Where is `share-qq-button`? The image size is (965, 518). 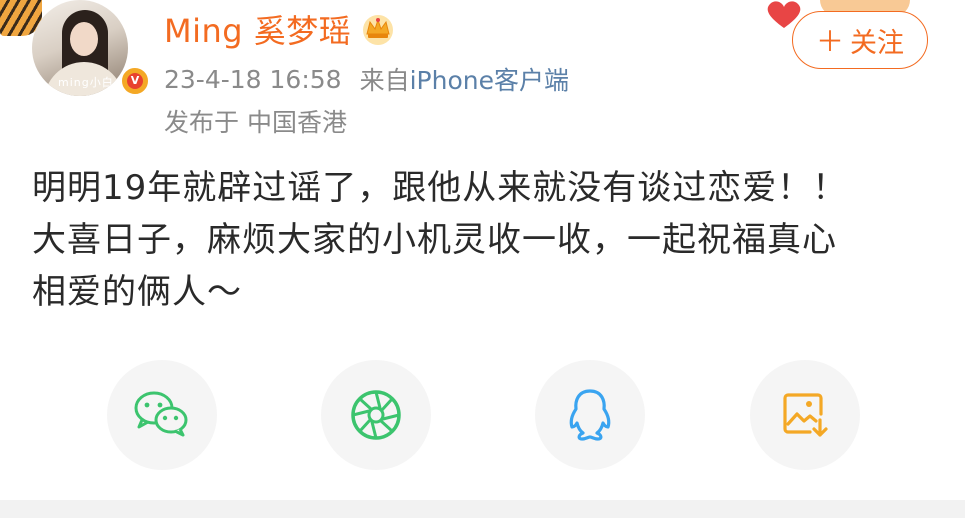
share-qq-button is located at coordinates (590, 415).